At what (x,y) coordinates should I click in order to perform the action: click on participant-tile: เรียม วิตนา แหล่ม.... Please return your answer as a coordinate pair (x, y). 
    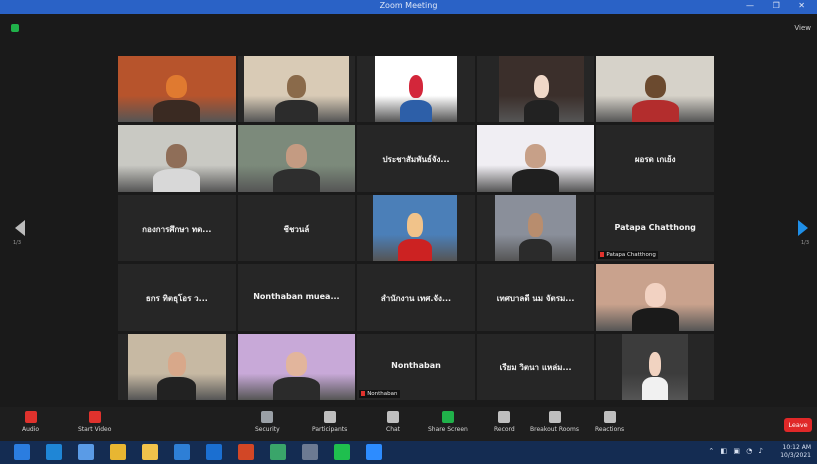
    Looking at the image, I should click on (535, 366).